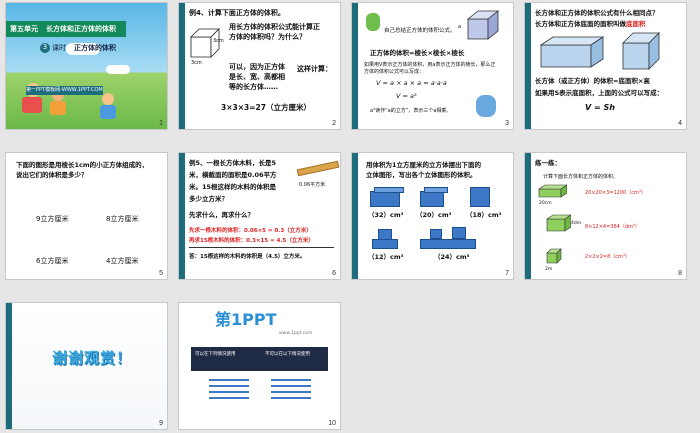 The image size is (700, 433). Describe the element at coordinates (233, 175) in the screenshot. I see `problem-line-2: 米，横截面的面积是0.06平方` at that location.